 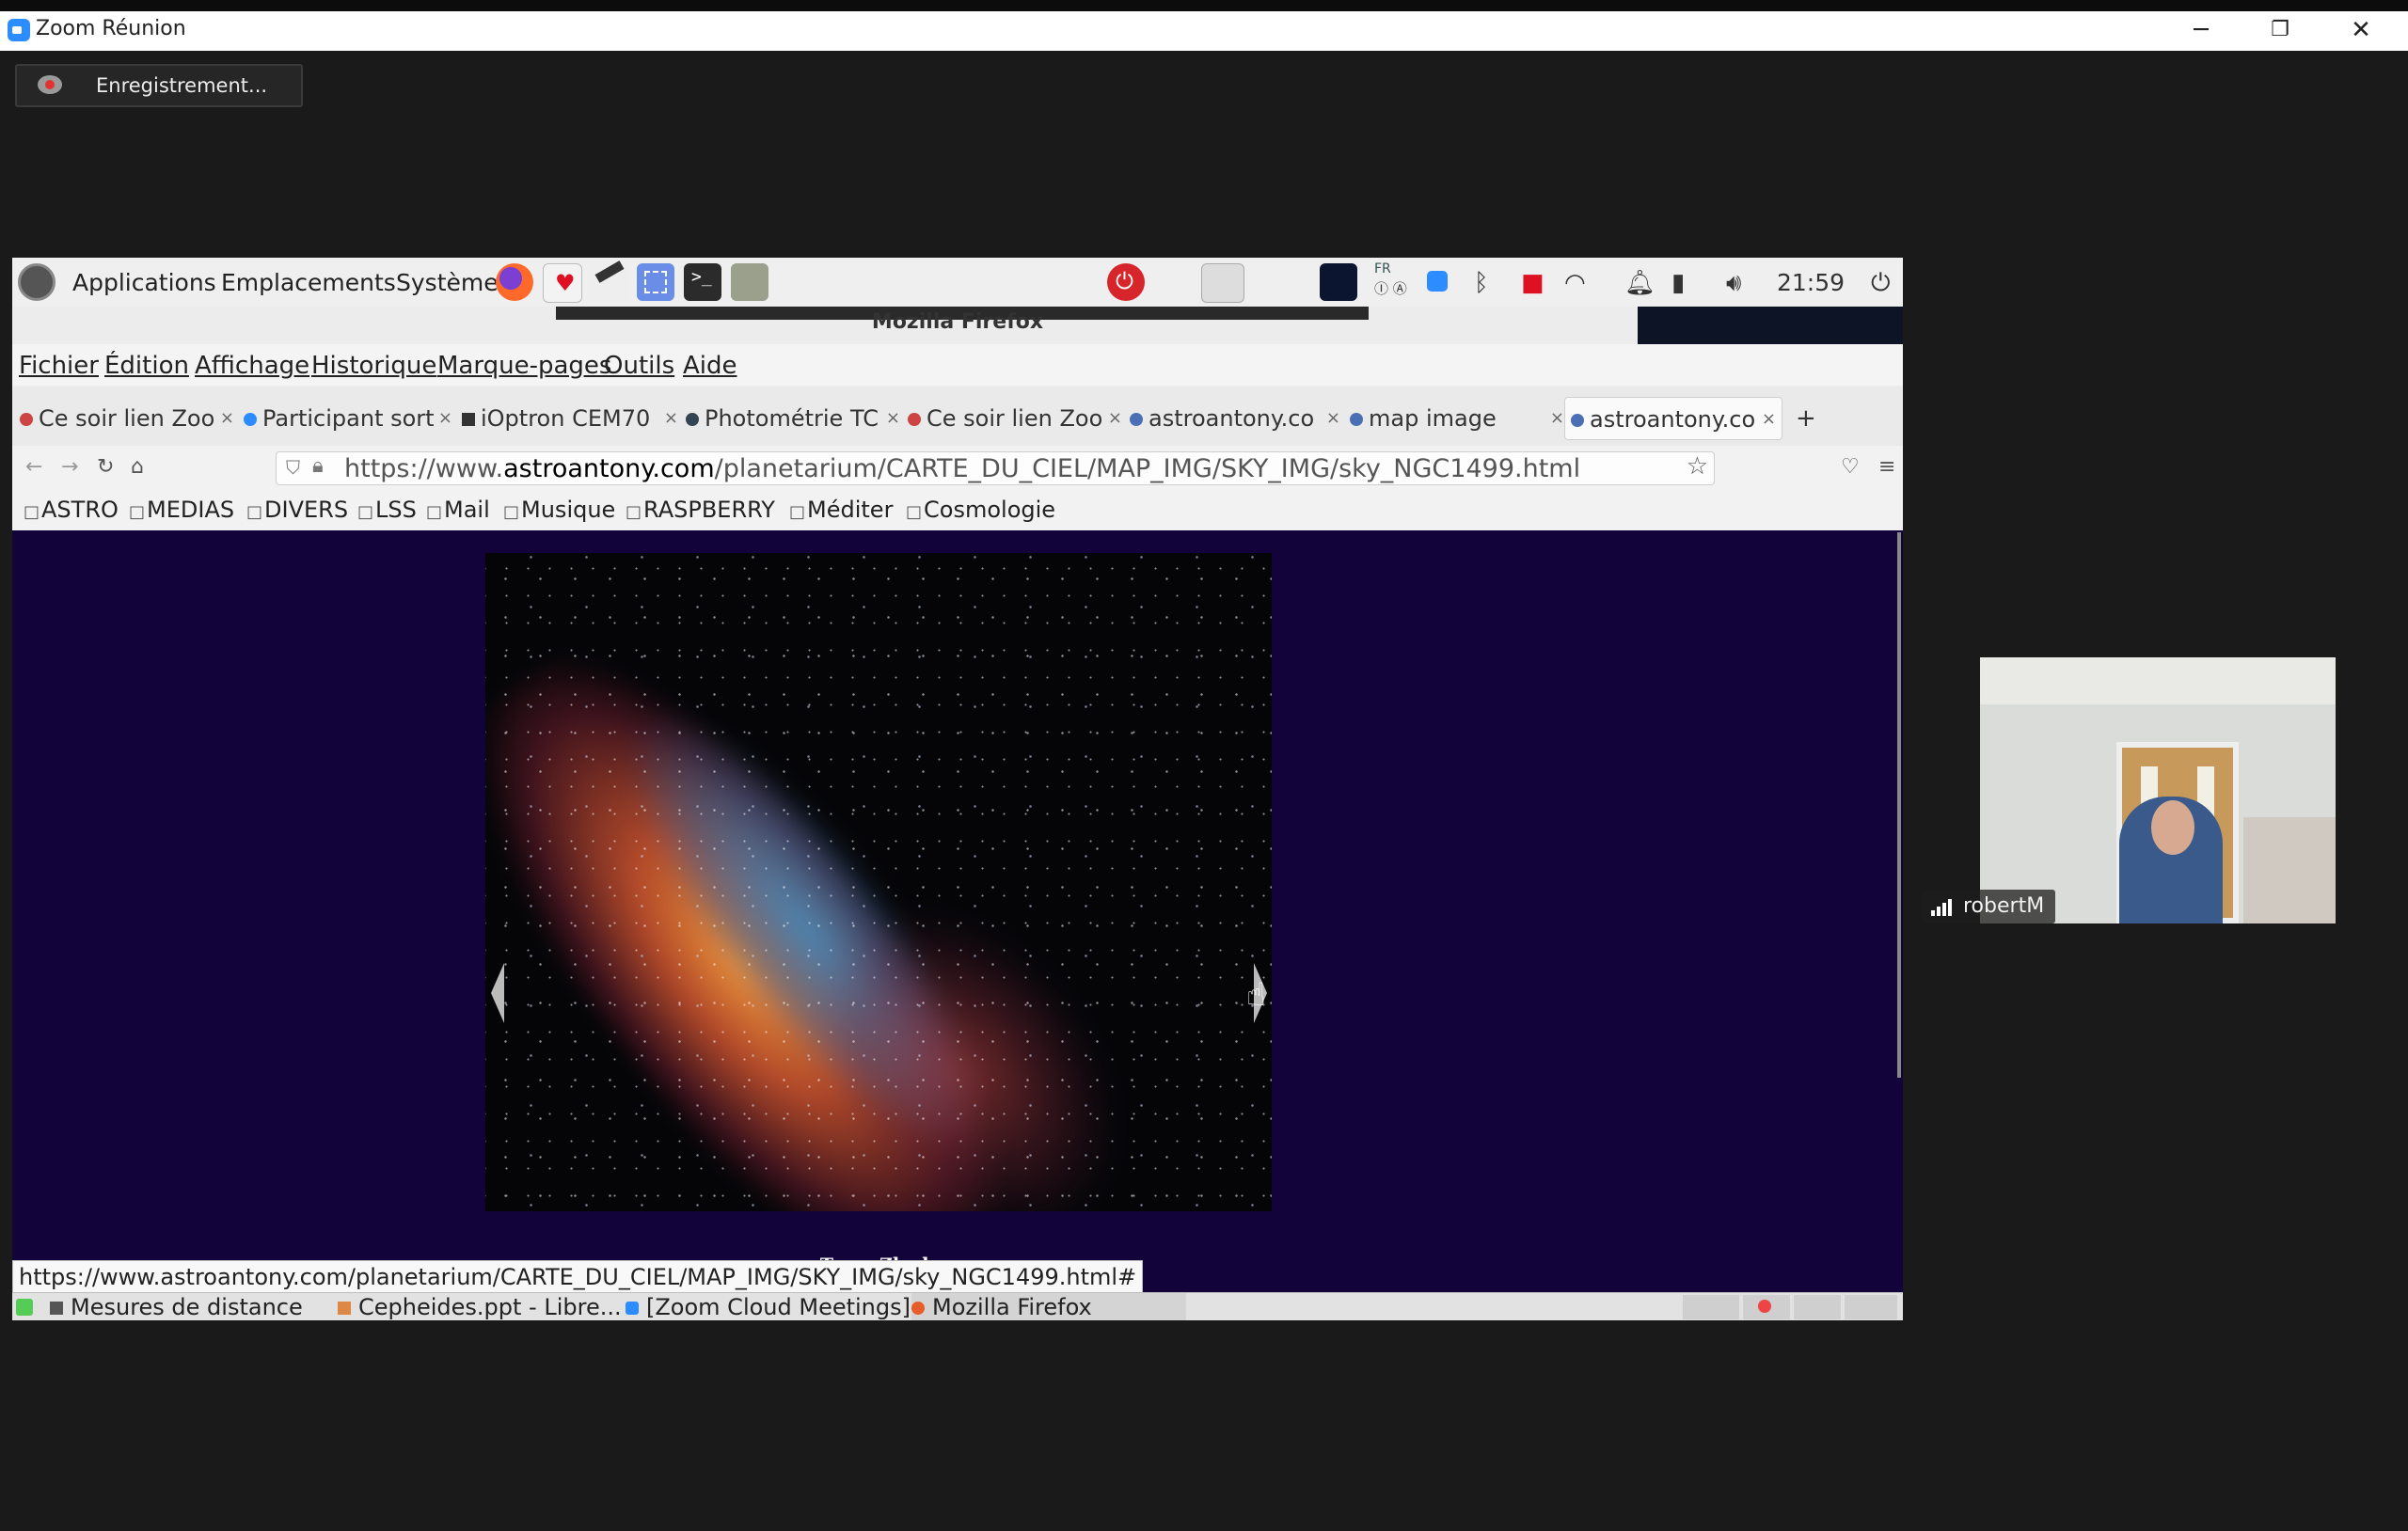 I want to click on ubuntu-logo-icon, so click(x=36, y=282).